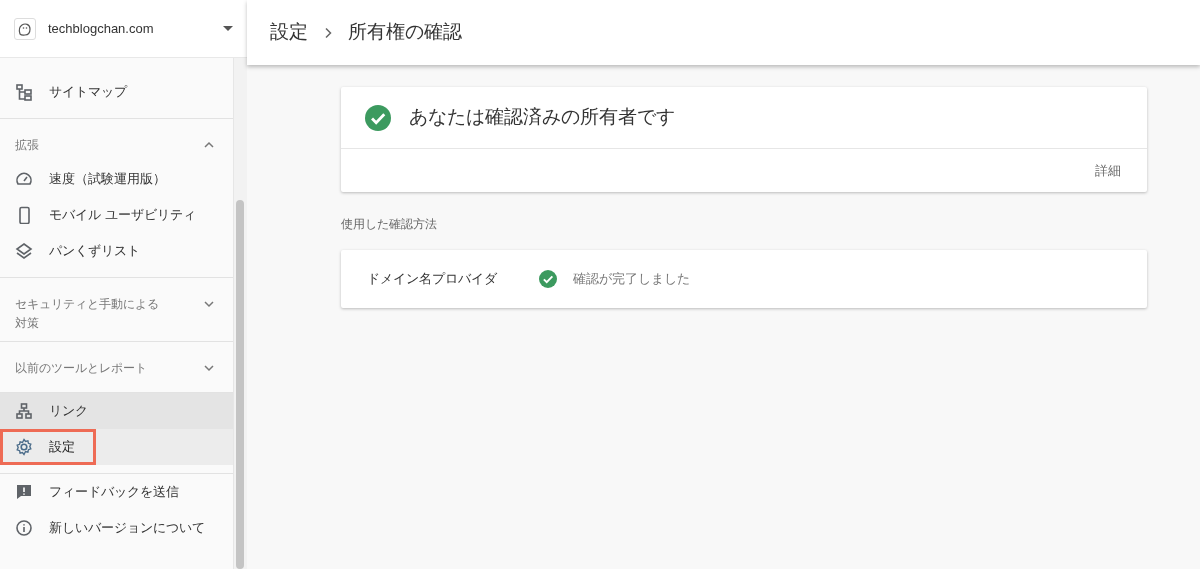  What do you see at coordinates (116, 528) in the screenshot?
I see `nav-item: 新しいバージョンについて` at bounding box center [116, 528].